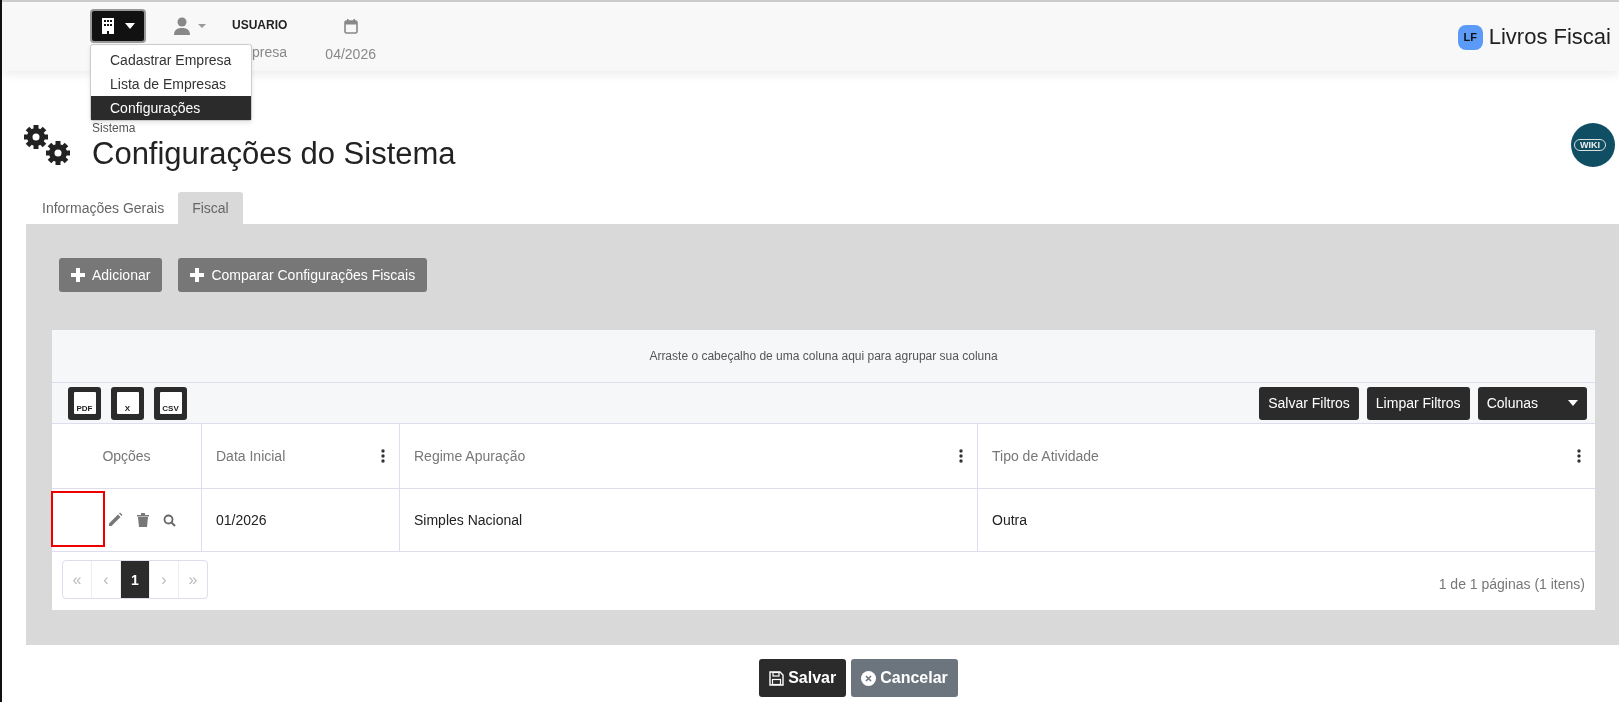  Describe the element at coordinates (191, 26) in the screenshot. I see `user-icon` at that location.